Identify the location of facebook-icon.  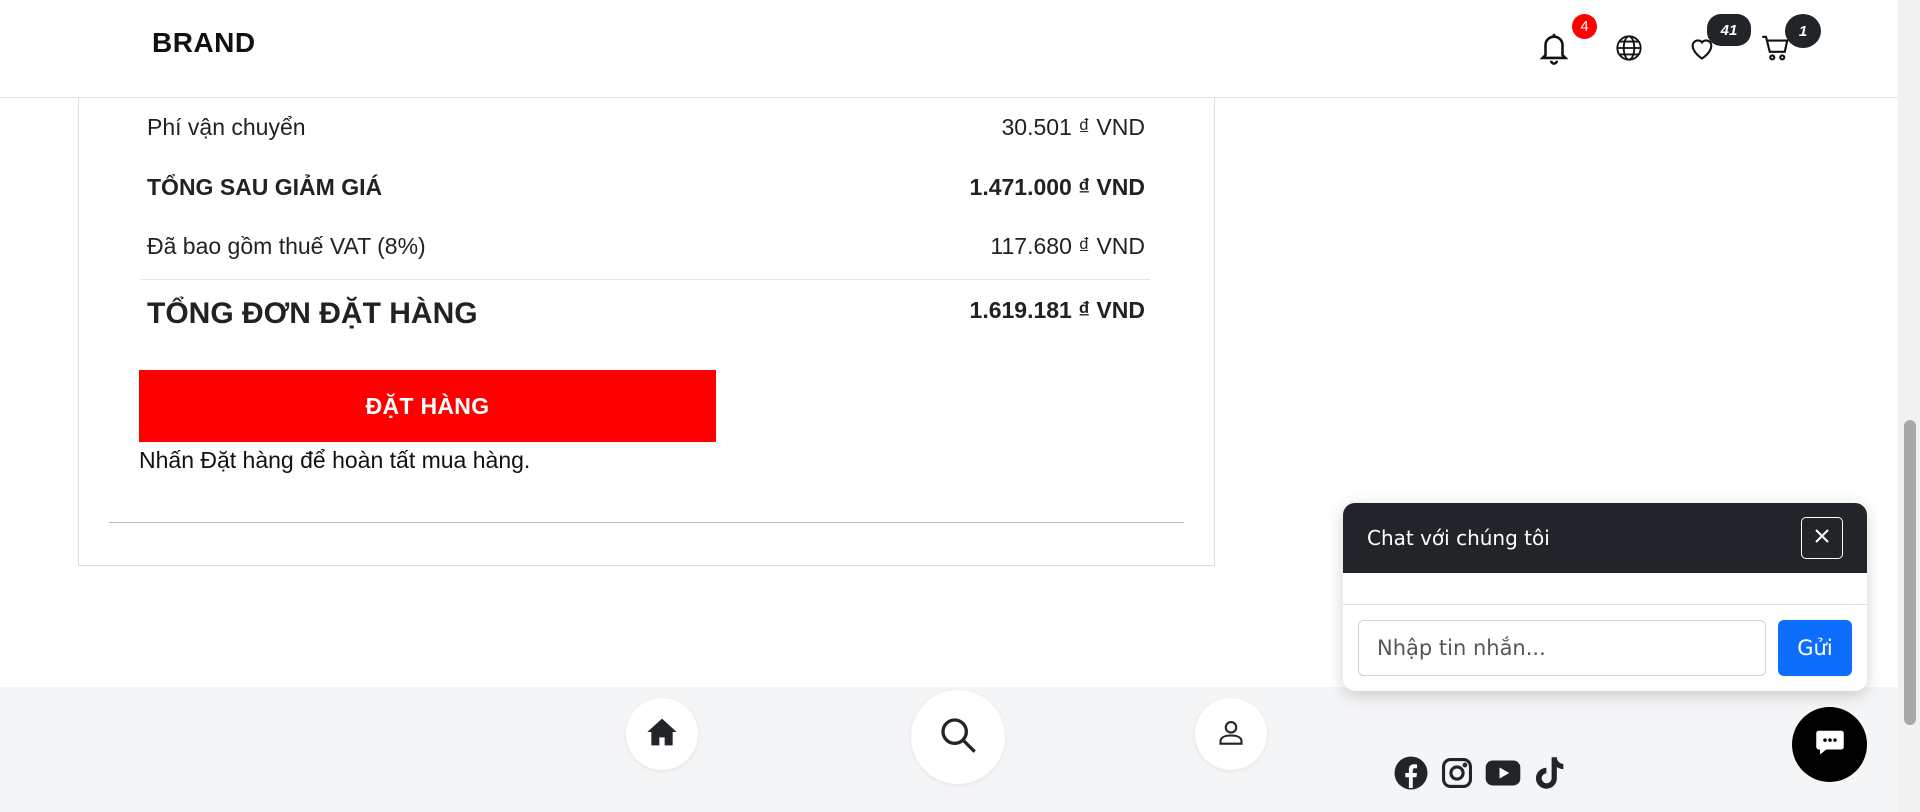
(1411, 773).